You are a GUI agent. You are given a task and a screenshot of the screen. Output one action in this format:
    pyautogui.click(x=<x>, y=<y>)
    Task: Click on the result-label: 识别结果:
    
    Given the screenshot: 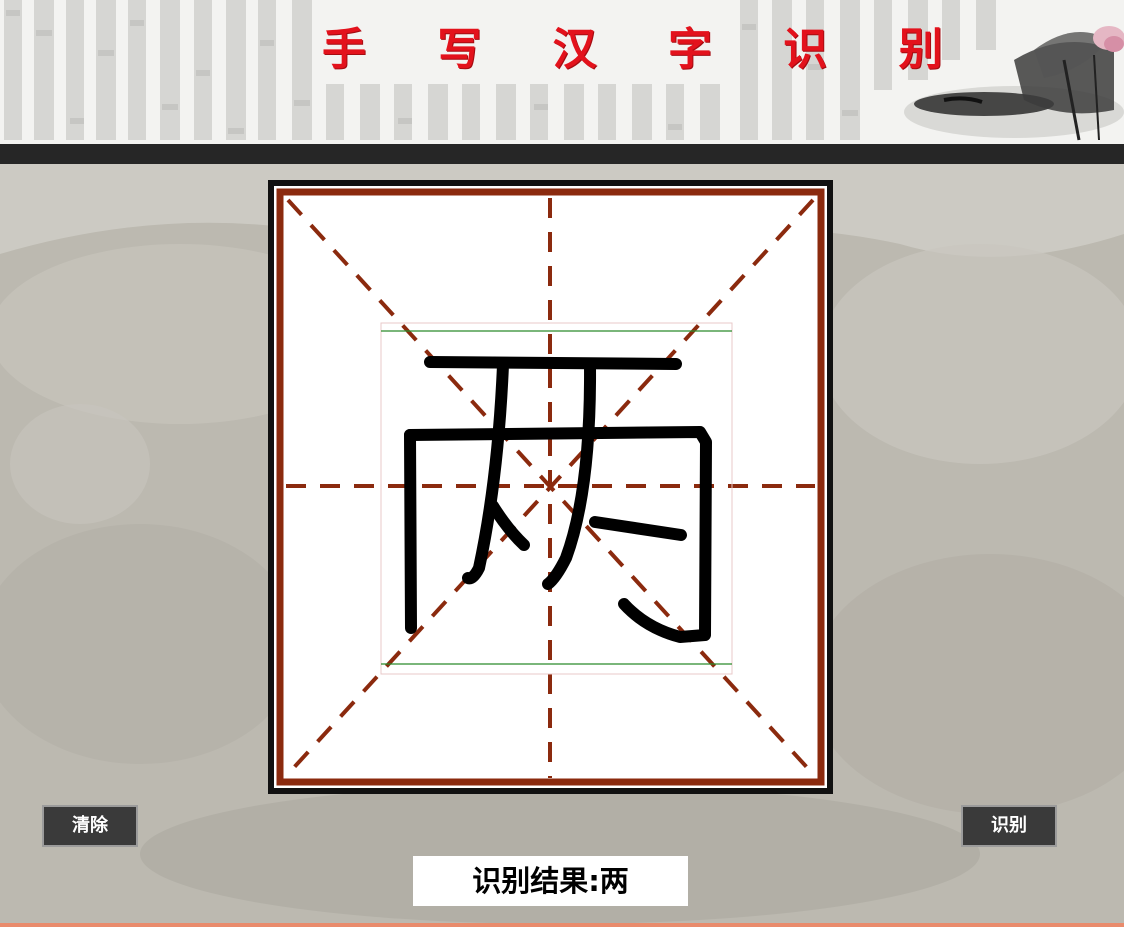 What is the action you would take?
    pyautogui.click(x=536, y=881)
    